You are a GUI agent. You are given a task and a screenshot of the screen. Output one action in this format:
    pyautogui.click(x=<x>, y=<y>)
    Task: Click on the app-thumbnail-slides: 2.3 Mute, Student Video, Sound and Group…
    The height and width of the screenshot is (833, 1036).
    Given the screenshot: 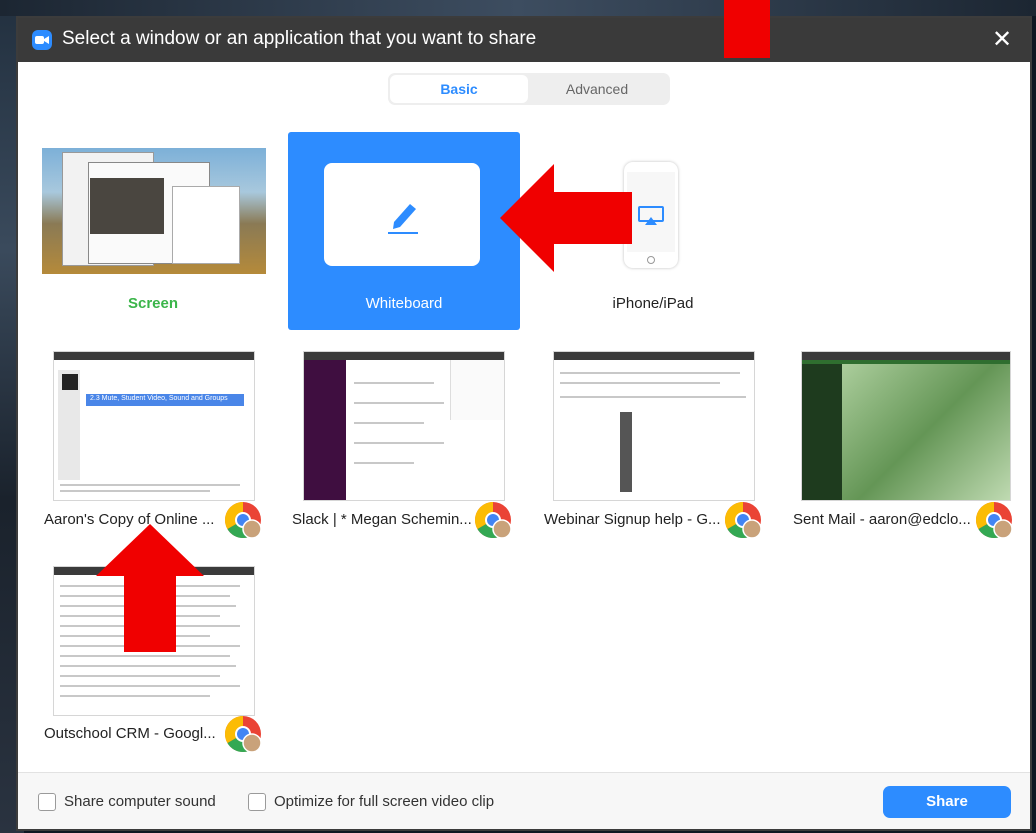 What is the action you would take?
    pyautogui.click(x=154, y=426)
    